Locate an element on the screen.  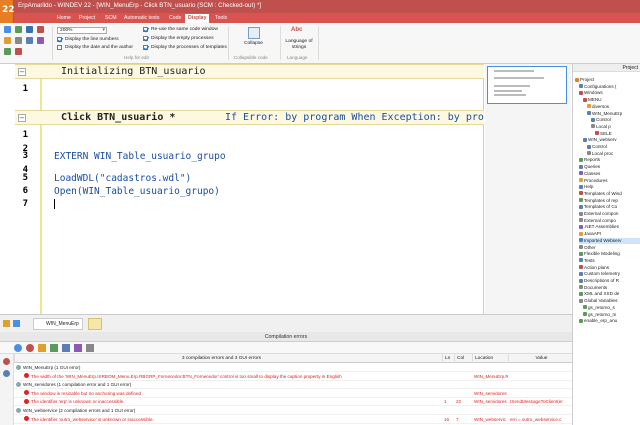
arrows-icon is located at coordinates (16, 323).